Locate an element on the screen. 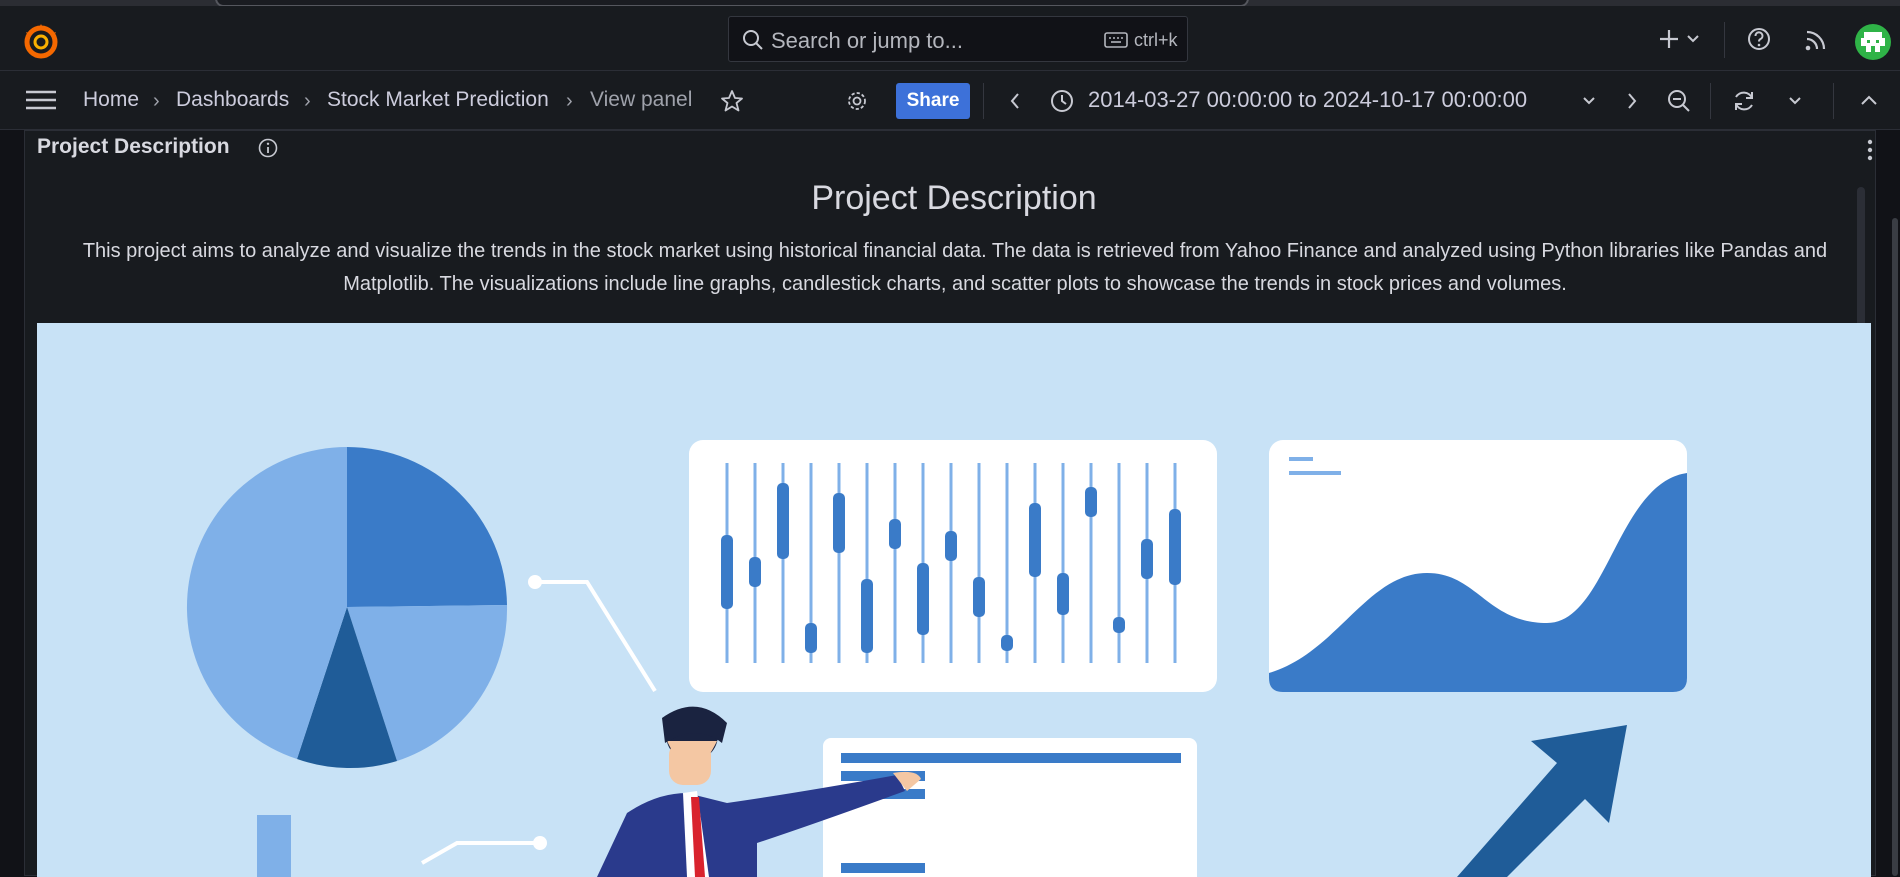 The width and height of the screenshot is (1900, 877). breadcrumb-current: View panel is located at coordinates (641, 99).